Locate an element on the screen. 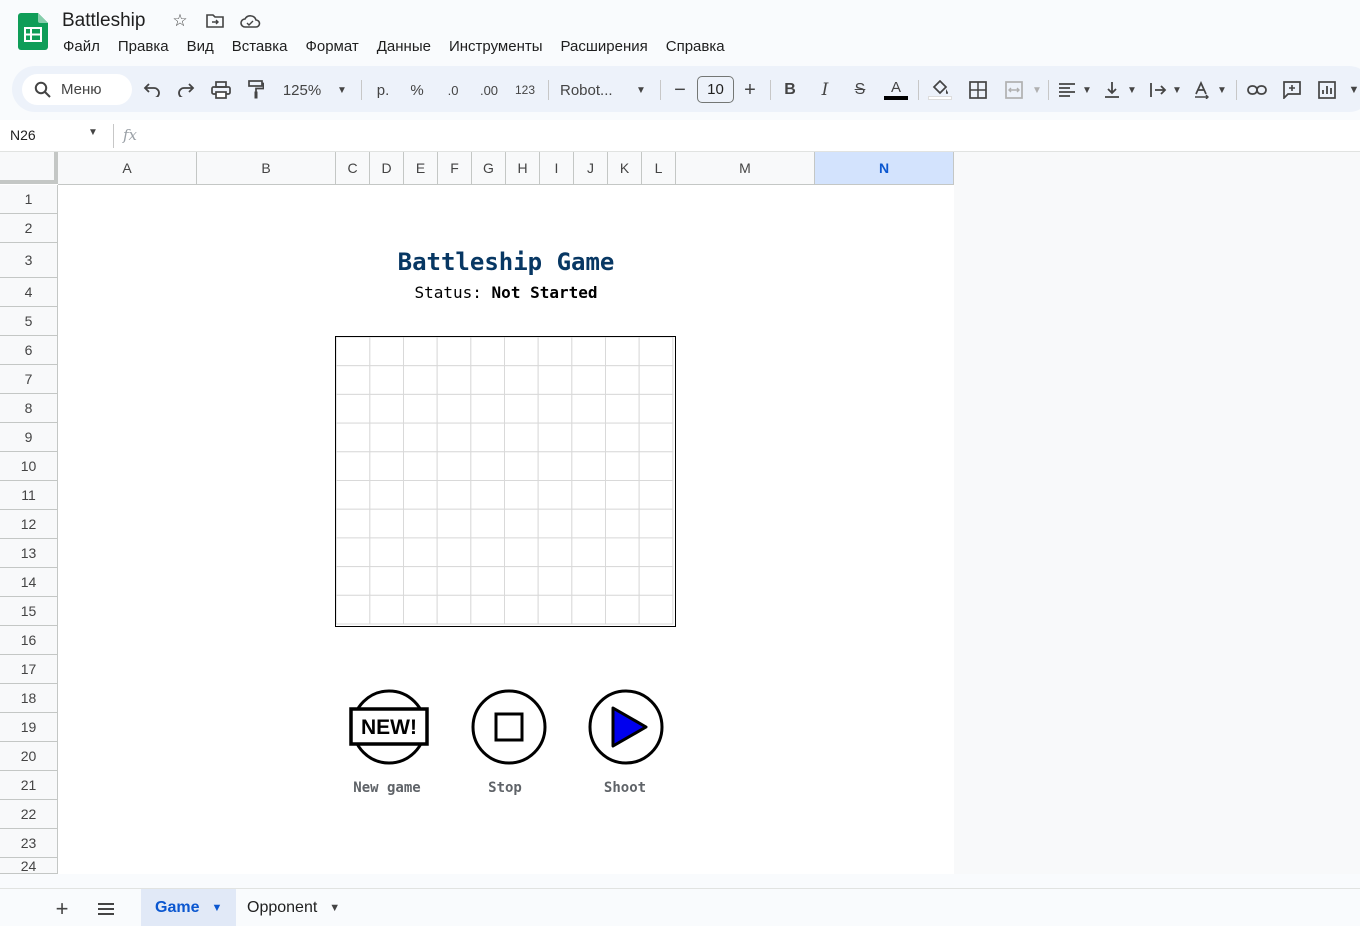  row-header: 5 is located at coordinates (29, 321).